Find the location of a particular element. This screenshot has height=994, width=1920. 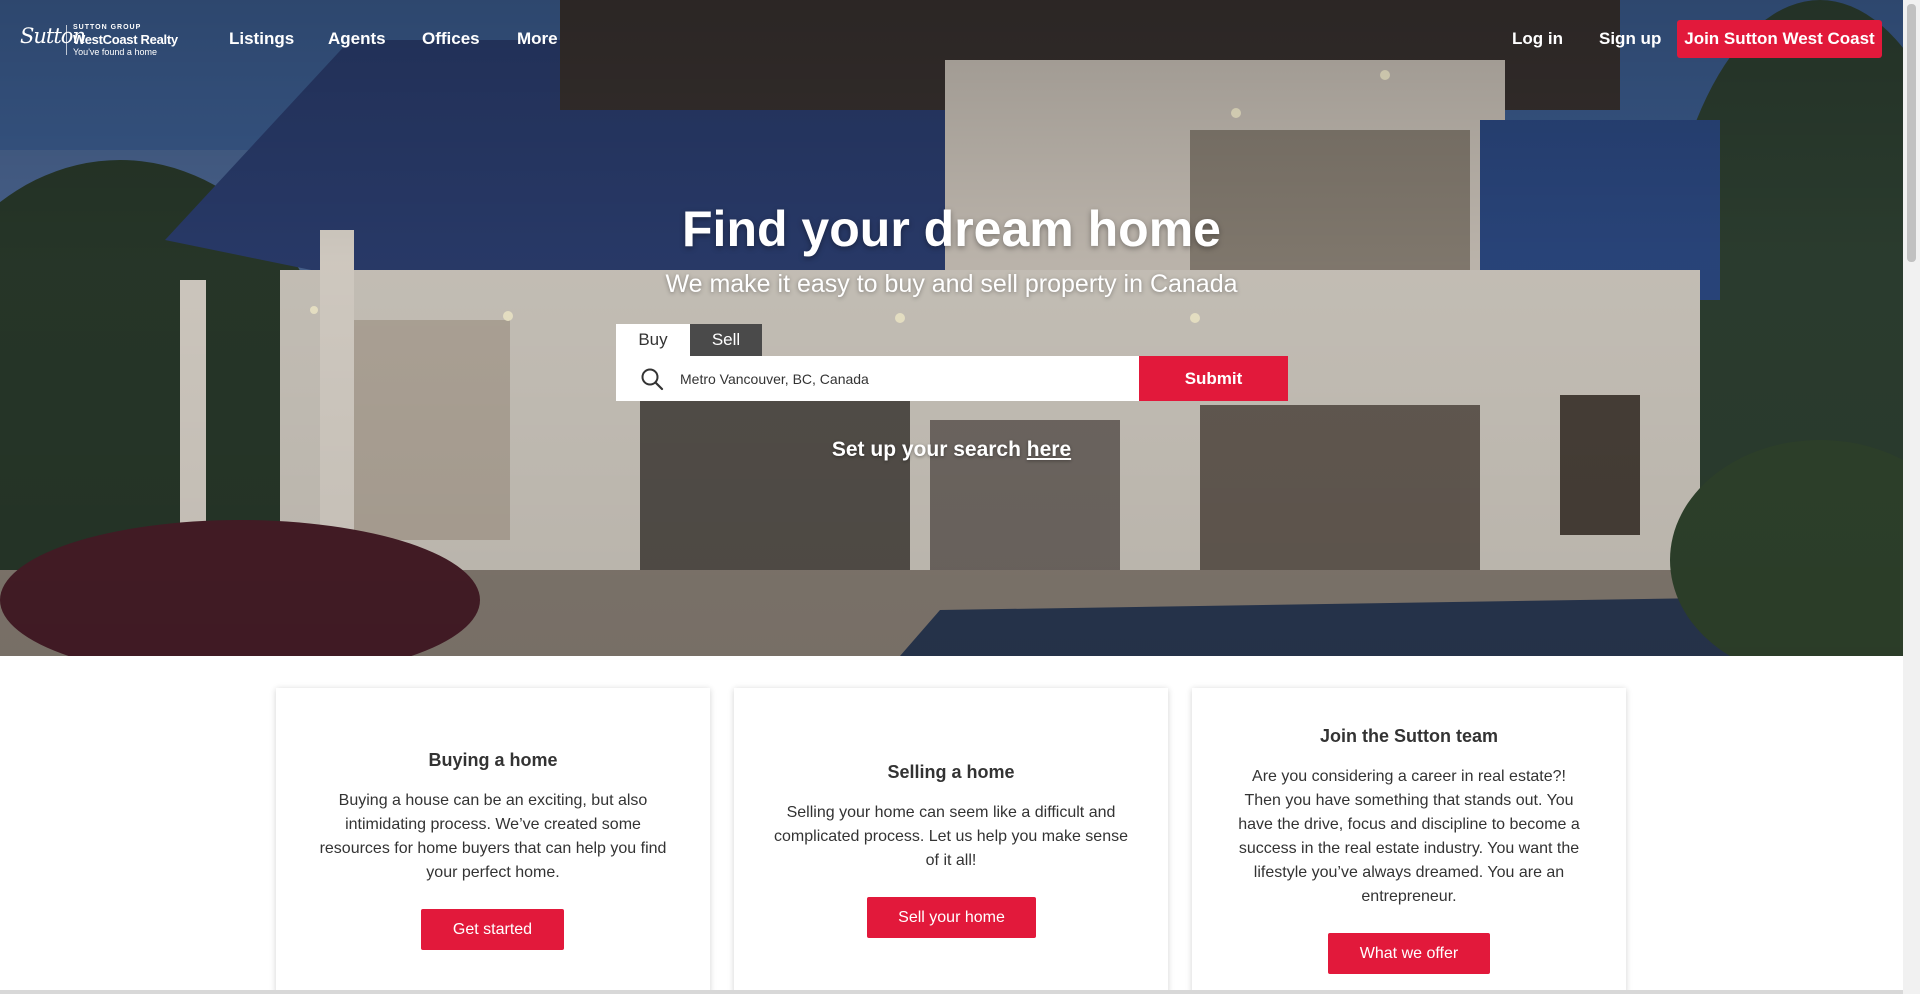

get-started-button: Get started is located at coordinates (492, 929).